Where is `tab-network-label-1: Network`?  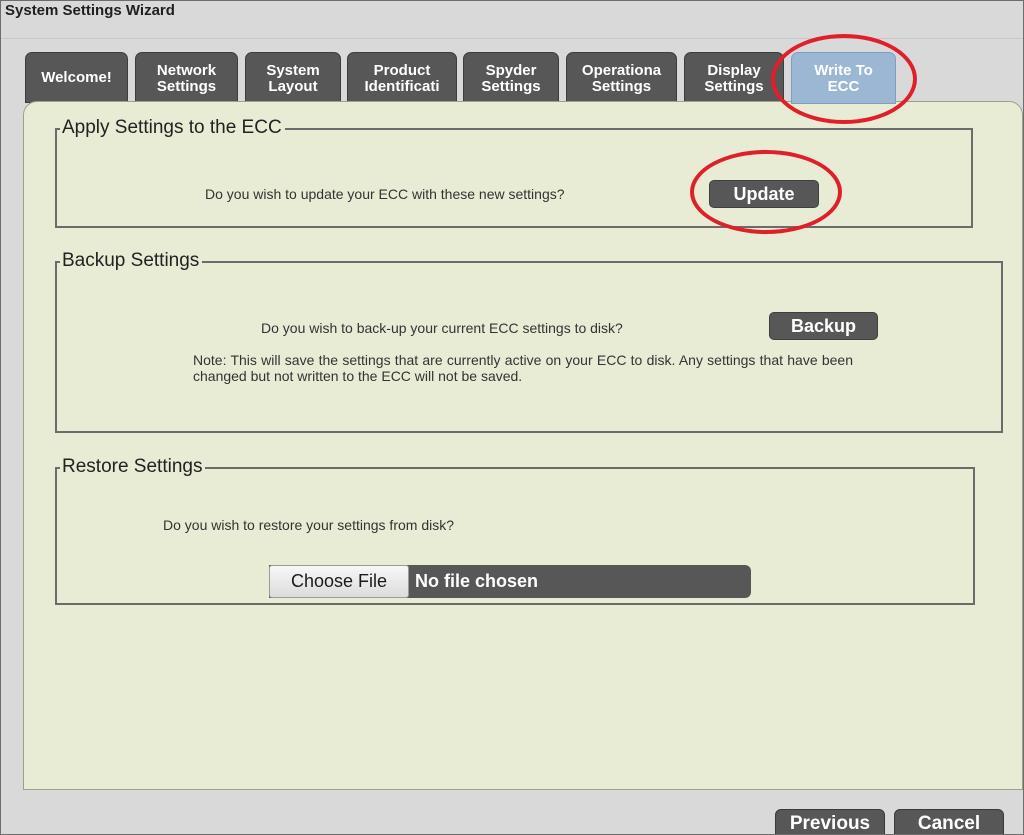 tab-network-label-1: Network is located at coordinates (186, 71).